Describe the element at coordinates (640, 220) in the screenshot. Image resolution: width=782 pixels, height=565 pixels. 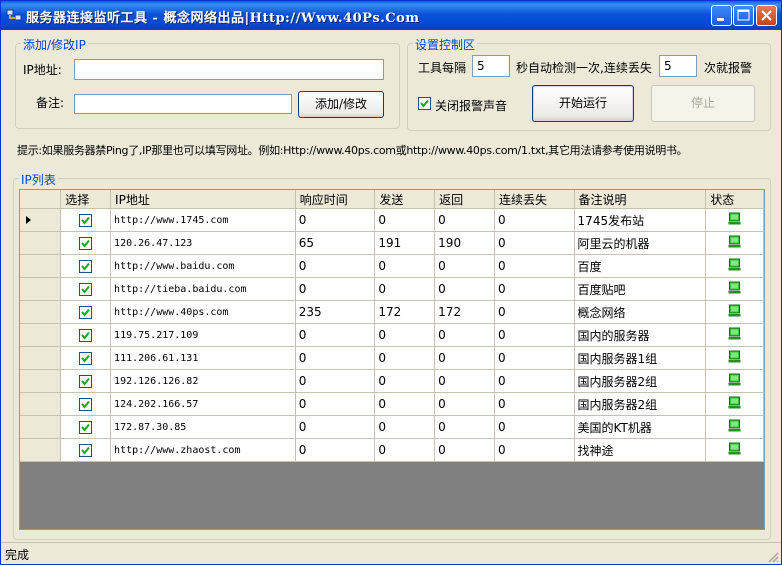
I see `note-cell: 1745发布站` at that location.